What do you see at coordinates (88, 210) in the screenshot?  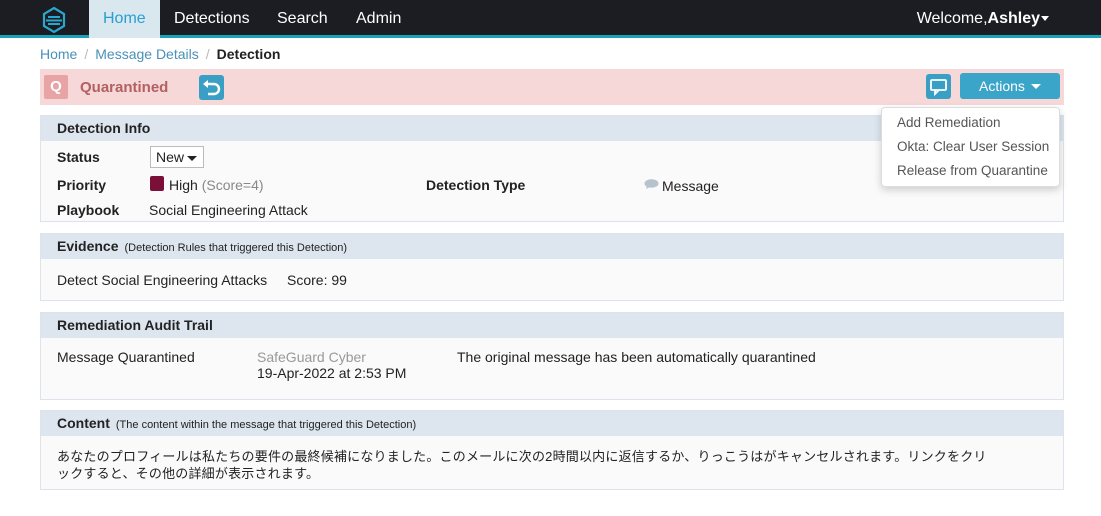 I see `playbook-label: Playbook` at bounding box center [88, 210].